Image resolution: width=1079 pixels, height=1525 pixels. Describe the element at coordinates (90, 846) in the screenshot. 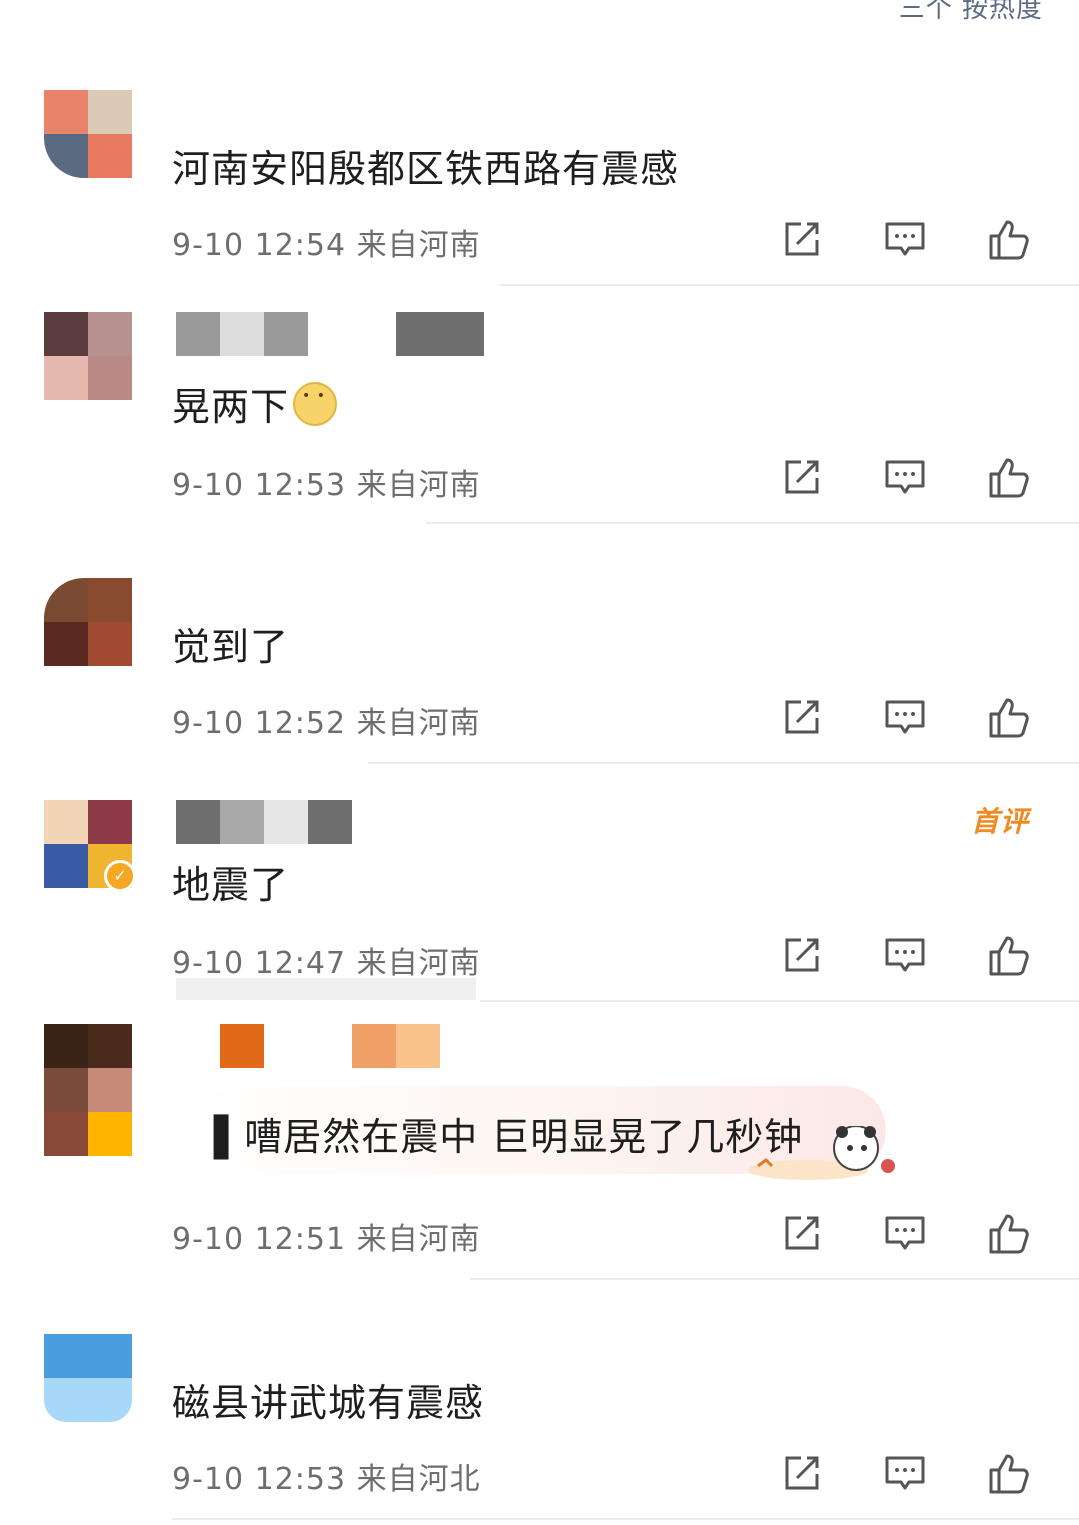

I see `avatar: ✓` at that location.